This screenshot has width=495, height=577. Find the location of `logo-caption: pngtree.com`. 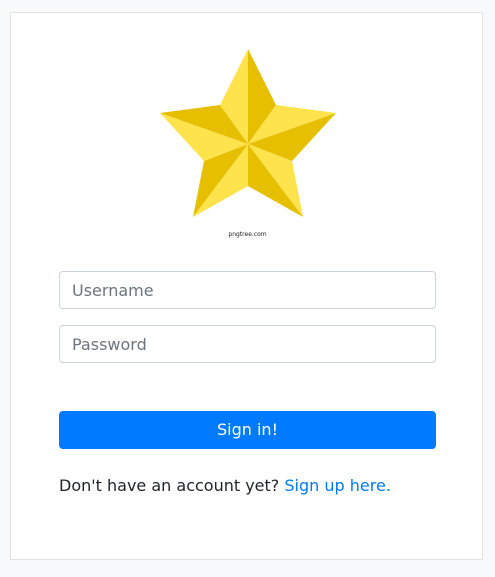

logo-caption: pngtree.com is located at coordinates (247, 234).